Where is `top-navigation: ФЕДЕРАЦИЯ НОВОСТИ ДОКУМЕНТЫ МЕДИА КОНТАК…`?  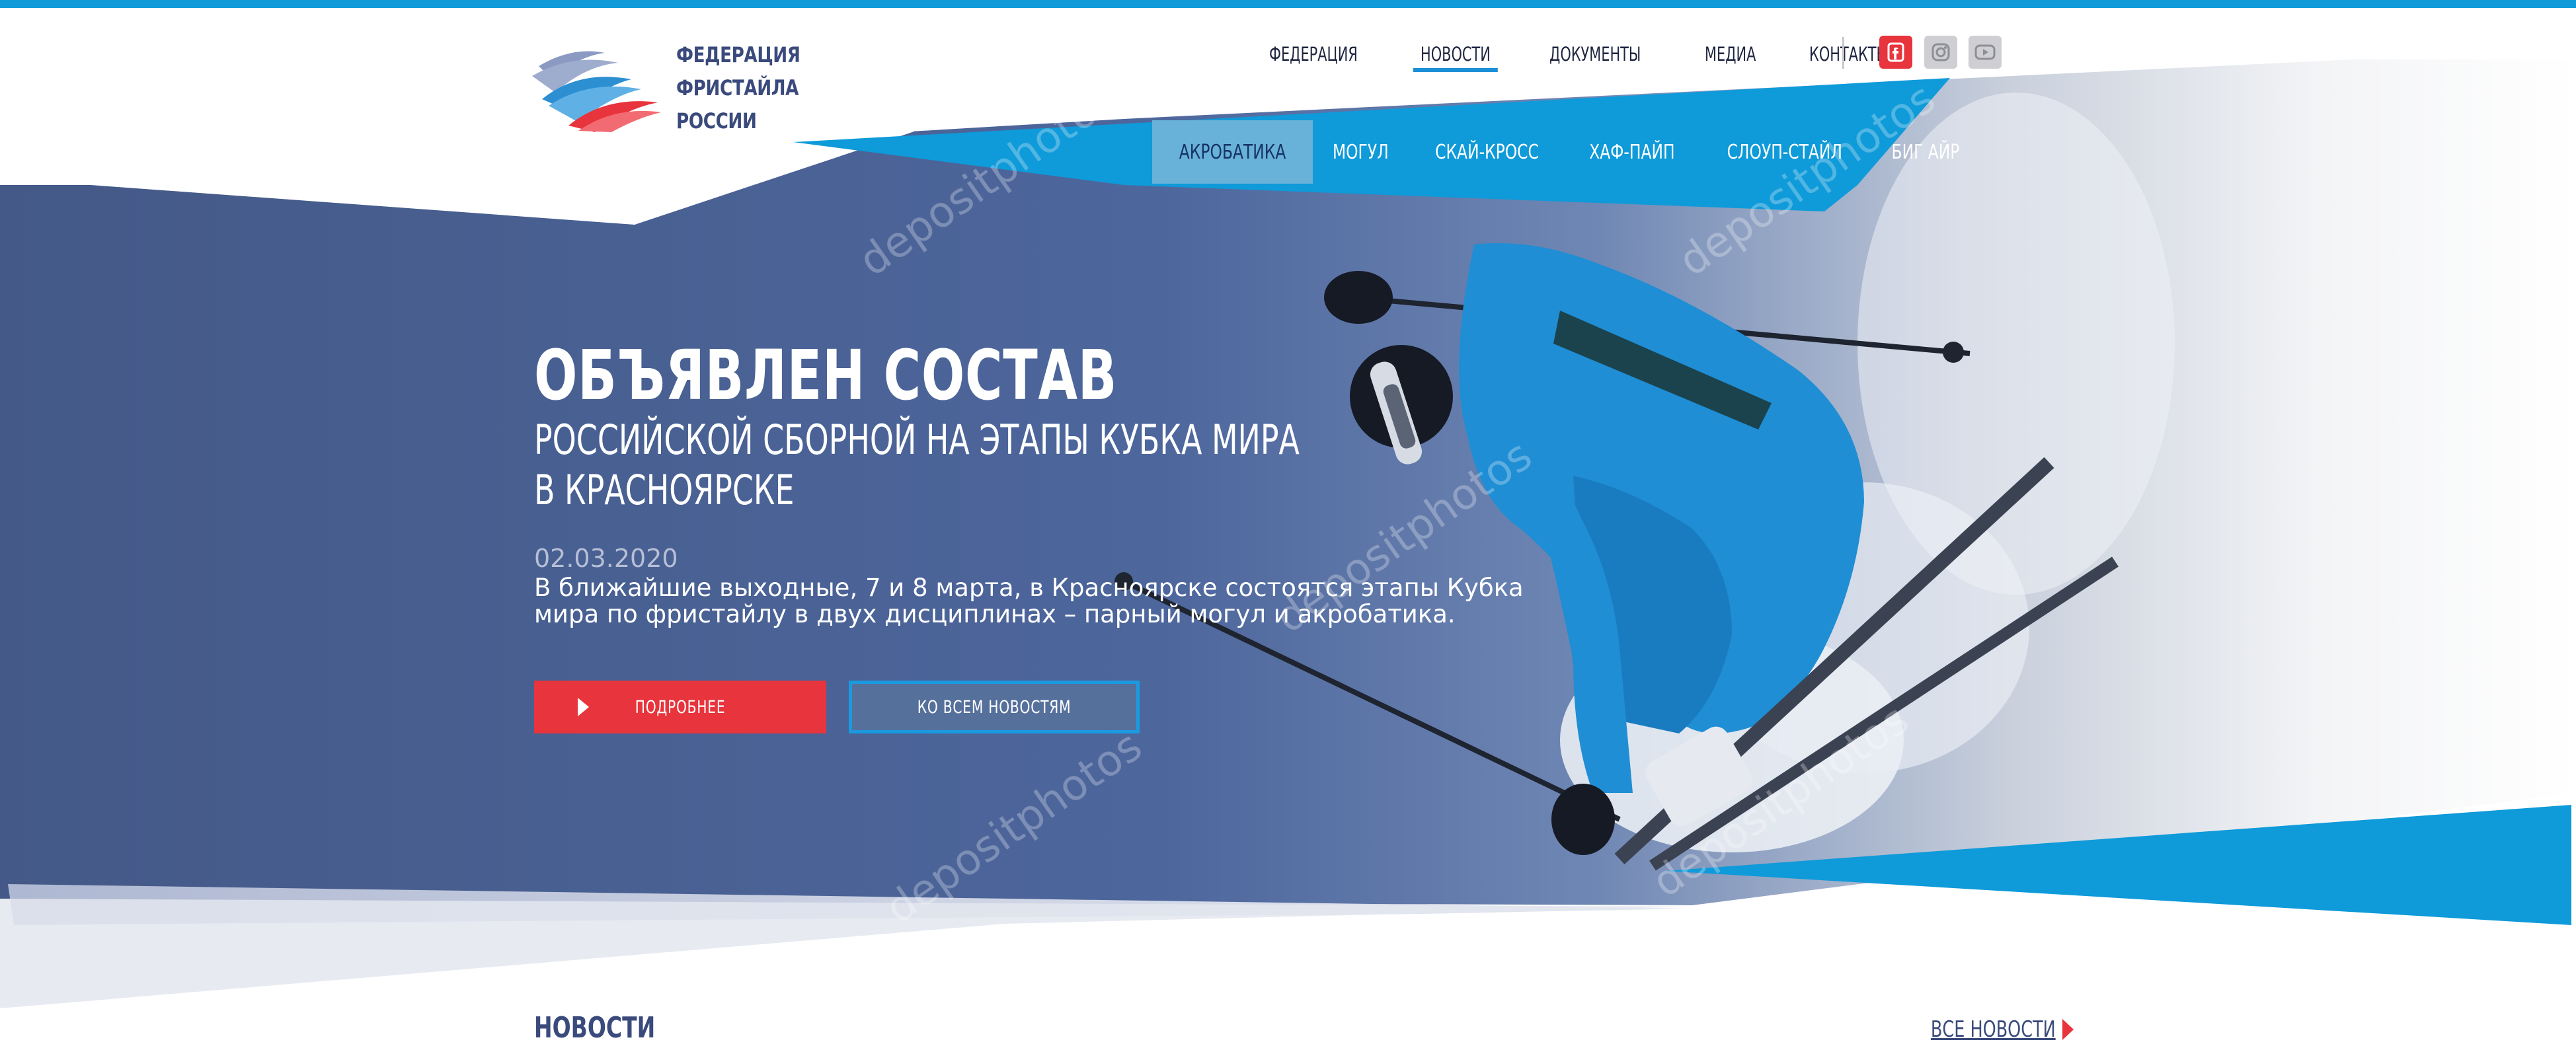
top-navigation: ФЕДЕРАЦИЯ НОВОСТИ ДОКУМЕНТЫ МЕДИА КОНТАК… is located at coordinates (1609, 54).